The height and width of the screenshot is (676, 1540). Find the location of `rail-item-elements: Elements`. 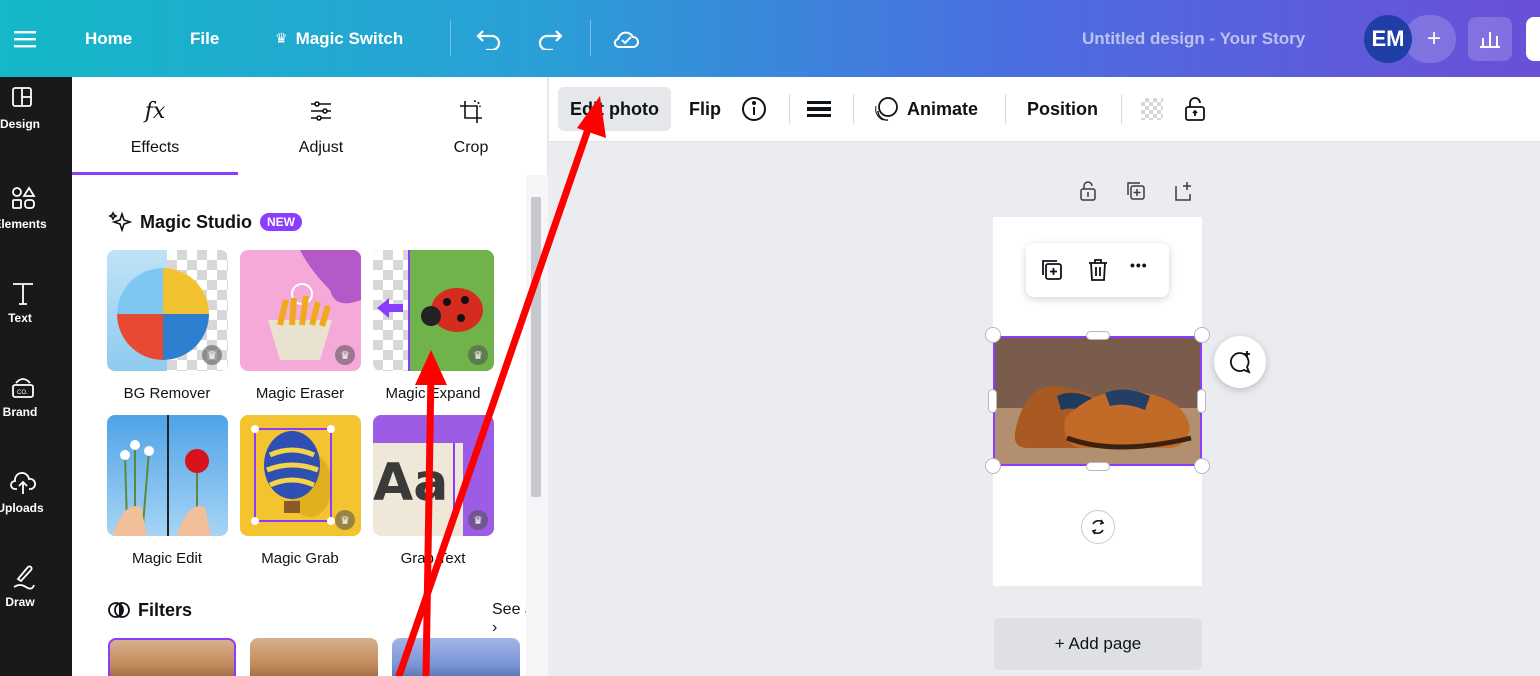

rail-item-elements: Elements is located at coordinates (36, 224).